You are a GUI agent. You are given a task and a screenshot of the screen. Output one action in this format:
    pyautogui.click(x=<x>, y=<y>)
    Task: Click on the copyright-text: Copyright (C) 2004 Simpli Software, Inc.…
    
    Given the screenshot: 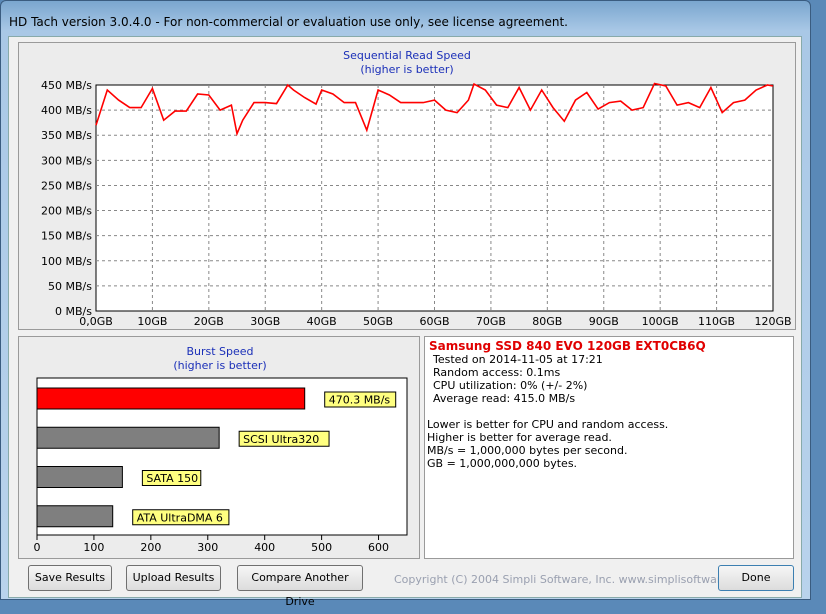 What is the action you would take?
    pyautogui.click(x=574, y=579)
    